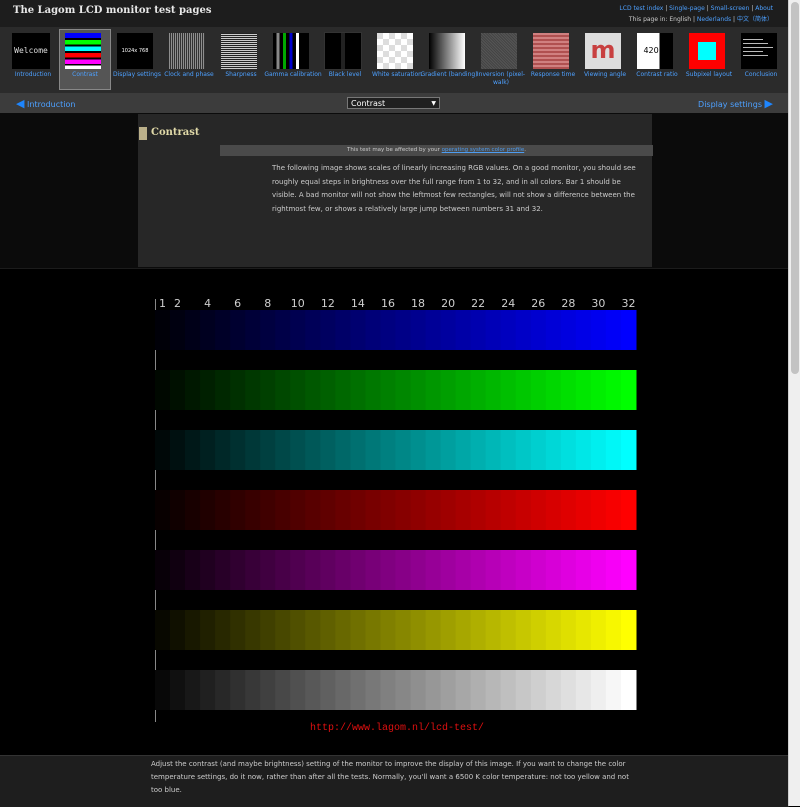 The width and height of the screenshot is (800, 807). Describe the element at coordinates (395, 51) in the screenshot. I see `white-saturation-icon` at that location.